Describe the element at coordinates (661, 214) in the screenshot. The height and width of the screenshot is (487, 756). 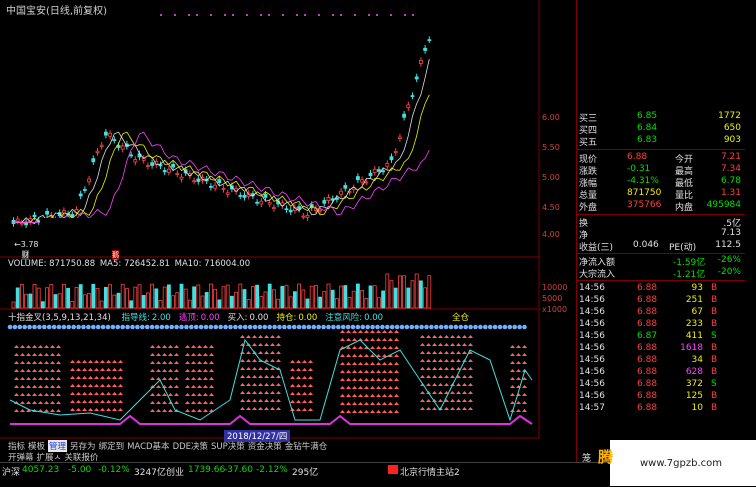
I see `divider` at that location.